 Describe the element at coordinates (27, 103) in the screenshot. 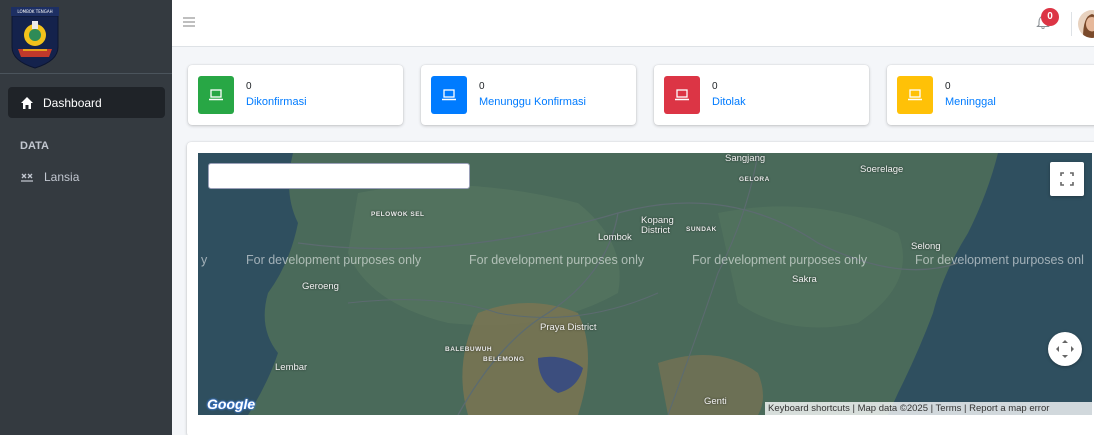

I see `home-icon` at that location.